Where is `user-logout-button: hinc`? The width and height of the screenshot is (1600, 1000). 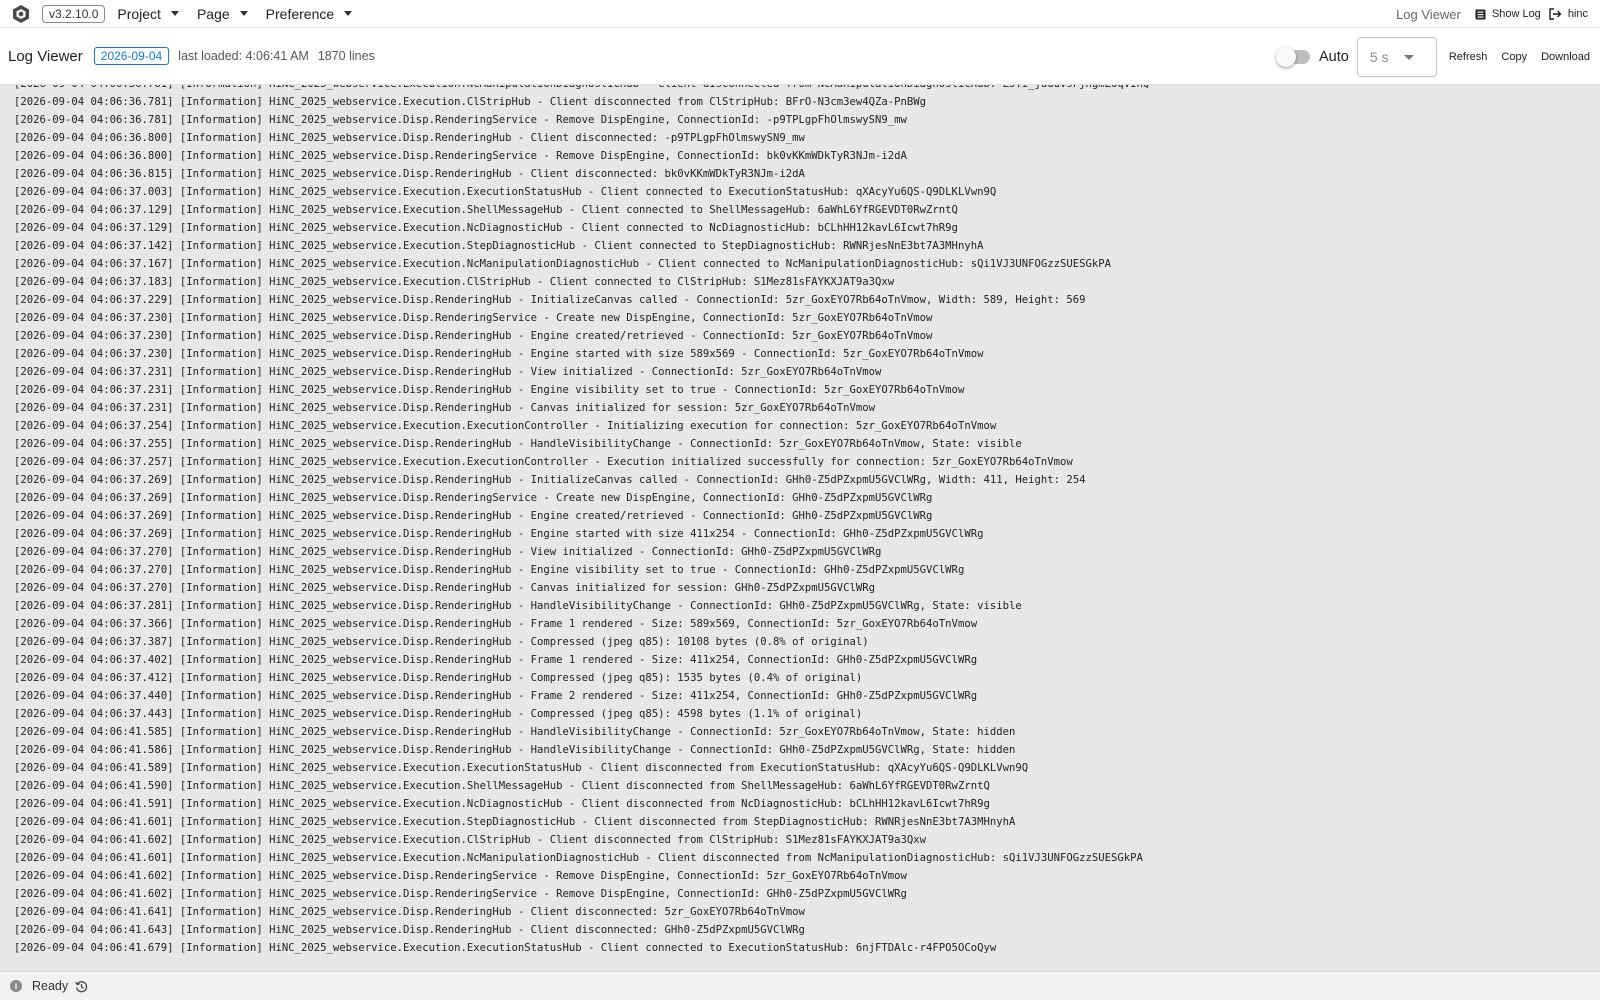 user-logout-button: hinc is located at coordinates (1568, 14).